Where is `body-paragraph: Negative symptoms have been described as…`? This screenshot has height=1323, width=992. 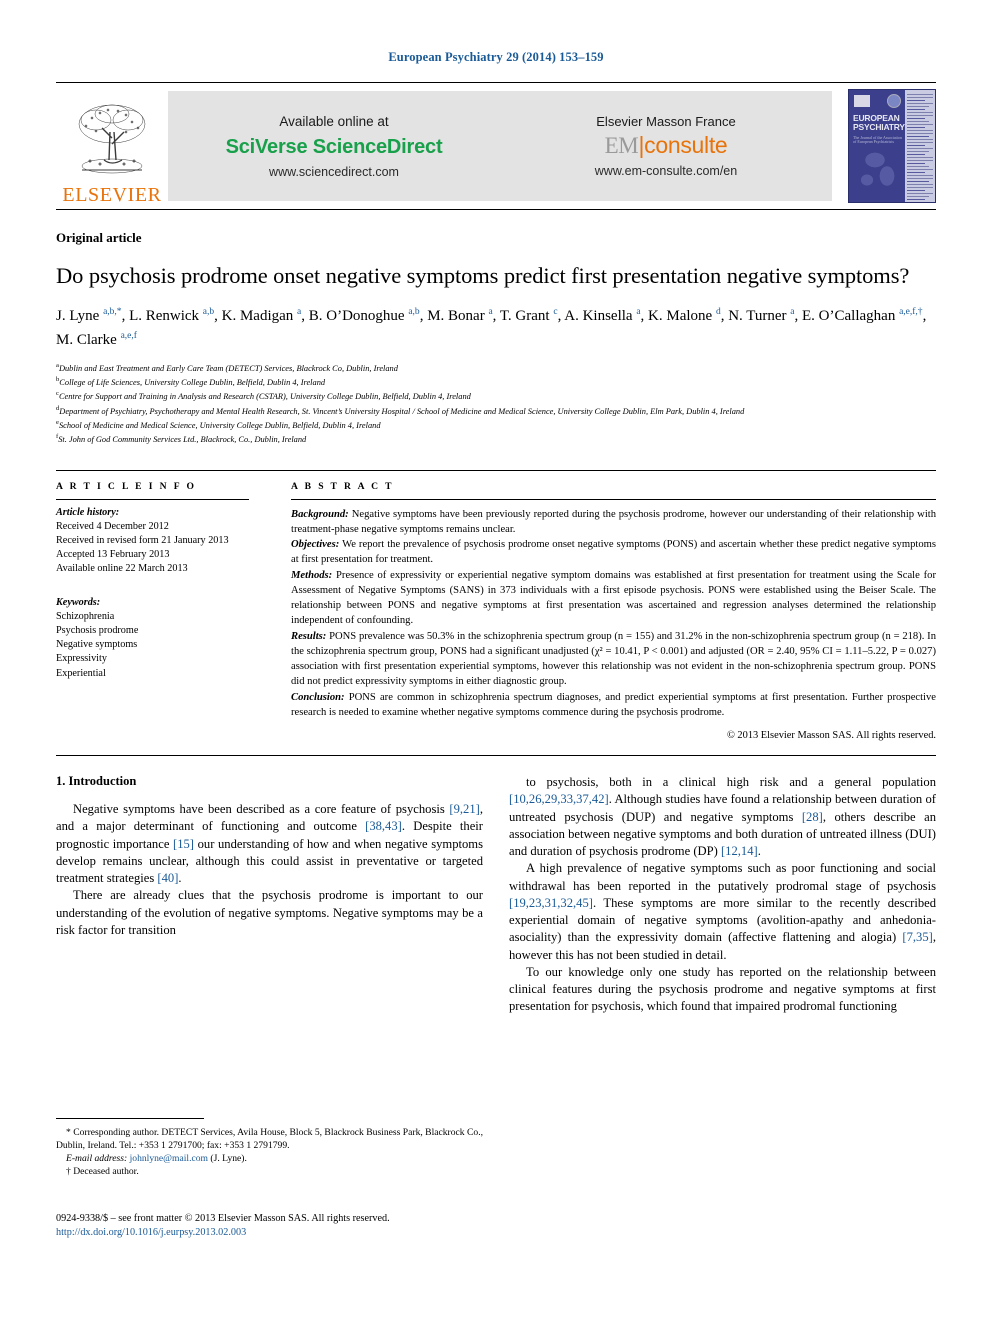
body-paragraph: Negative symptoms have been described as… is located at coordinates (269, 844).